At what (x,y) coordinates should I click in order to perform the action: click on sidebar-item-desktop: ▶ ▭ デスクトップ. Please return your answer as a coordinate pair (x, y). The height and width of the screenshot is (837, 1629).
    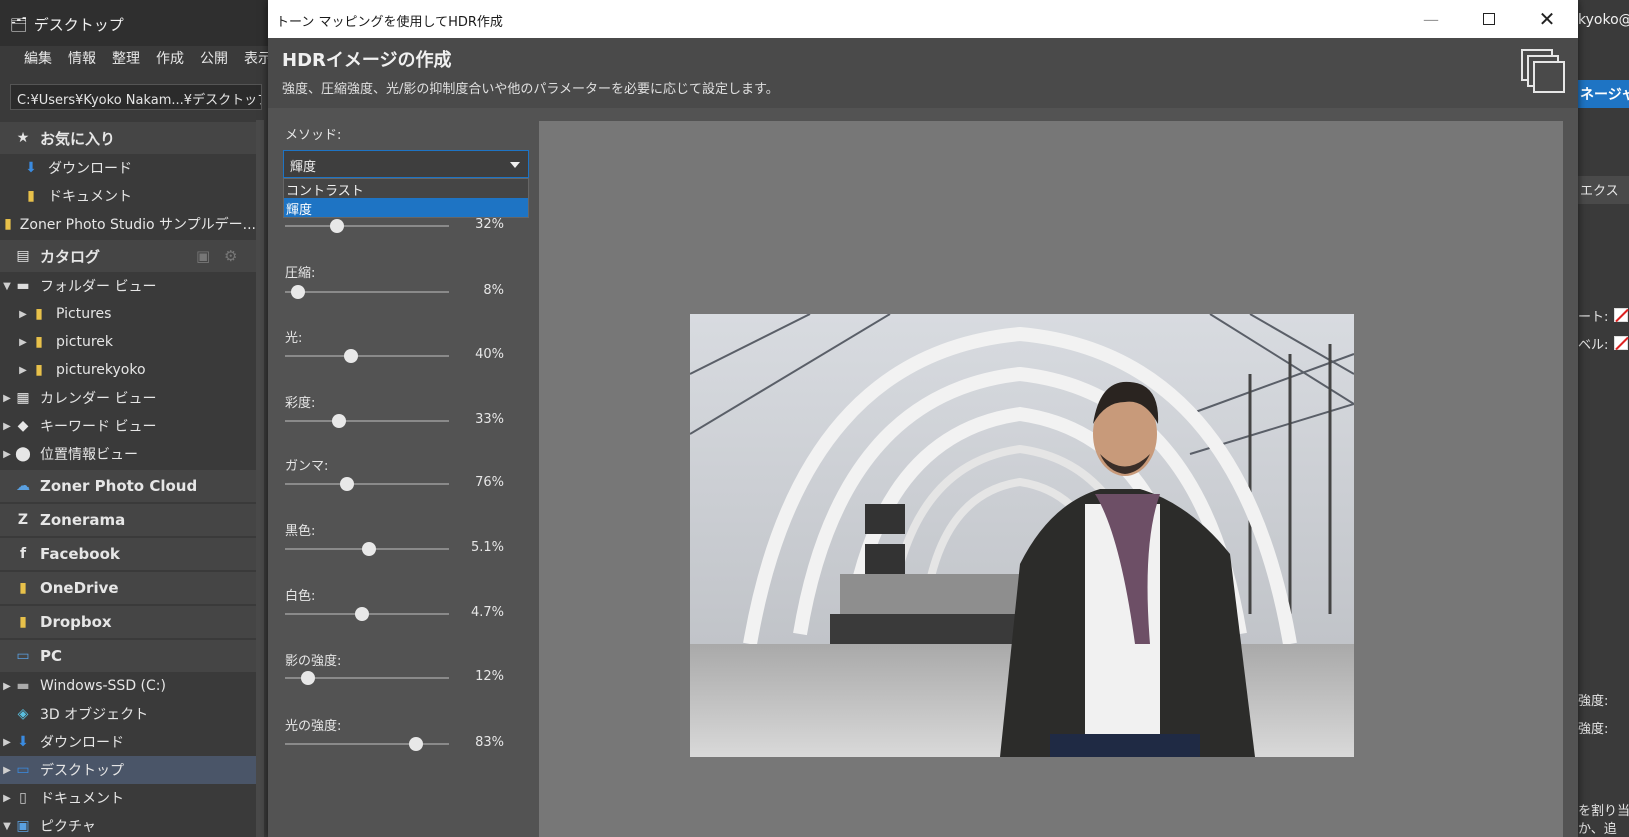
    Looking at the image, I should click on (128, 770).